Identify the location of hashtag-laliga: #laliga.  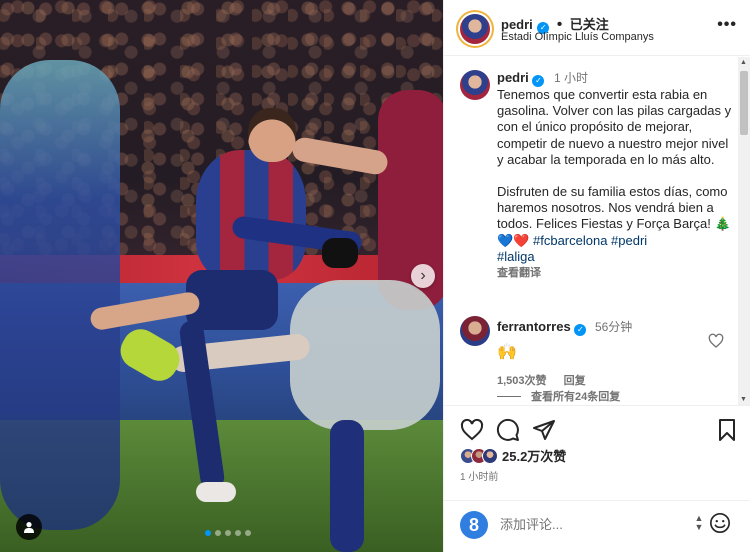
(614, 257).